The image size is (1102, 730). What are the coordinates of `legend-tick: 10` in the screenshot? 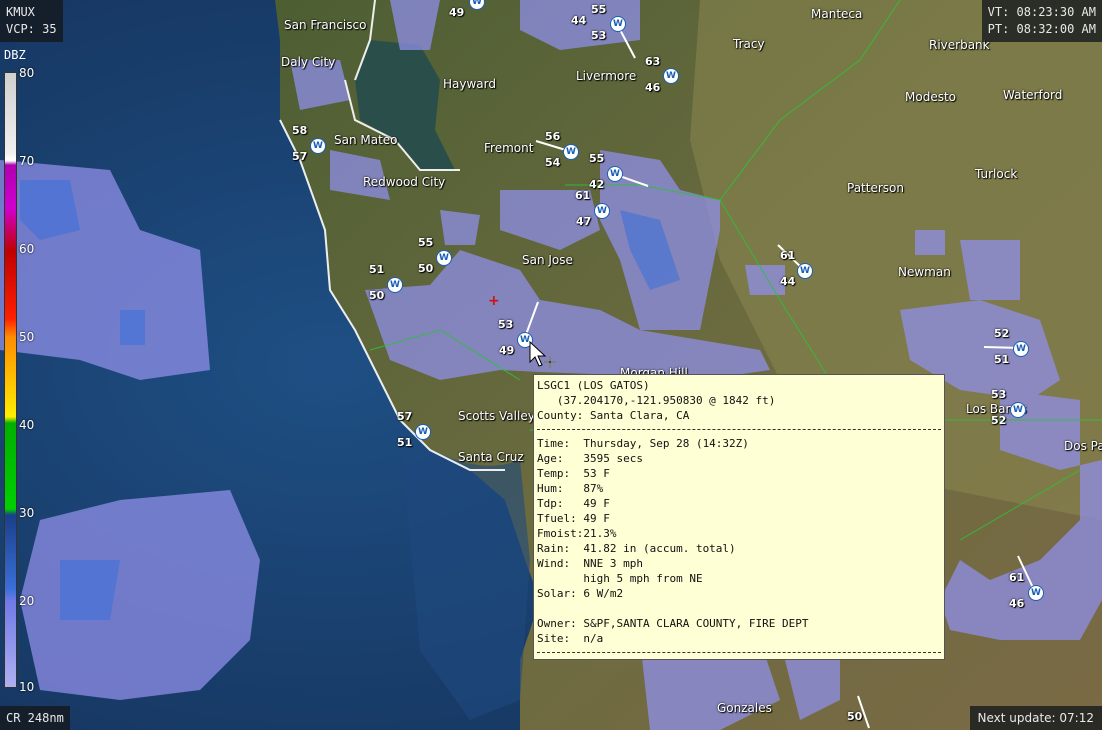 It's located at (27, 687).